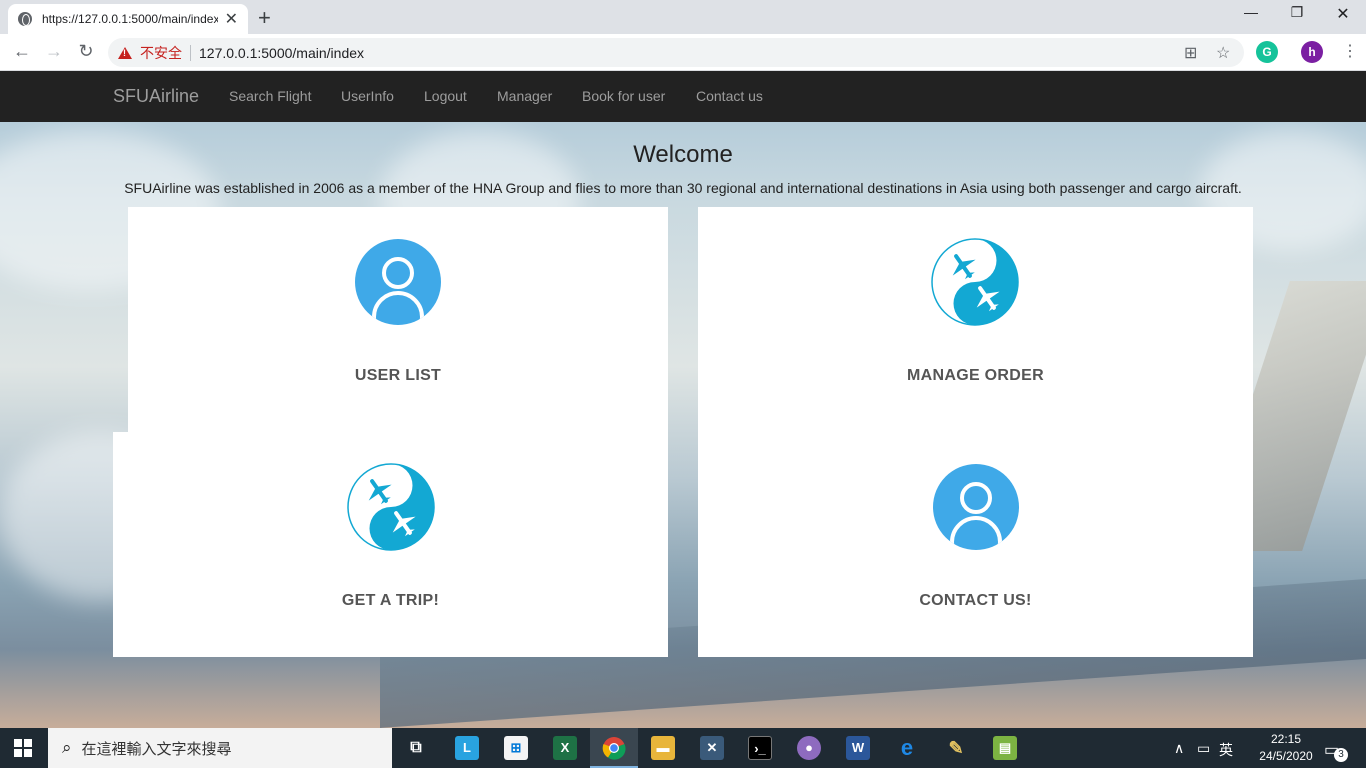 Image resolution: width=1366 pixels, height=768 pixels. What do you see at coordinates (614, 748) in the screenshot?
I see `chrome-icon` at bounding box center [614, 748].